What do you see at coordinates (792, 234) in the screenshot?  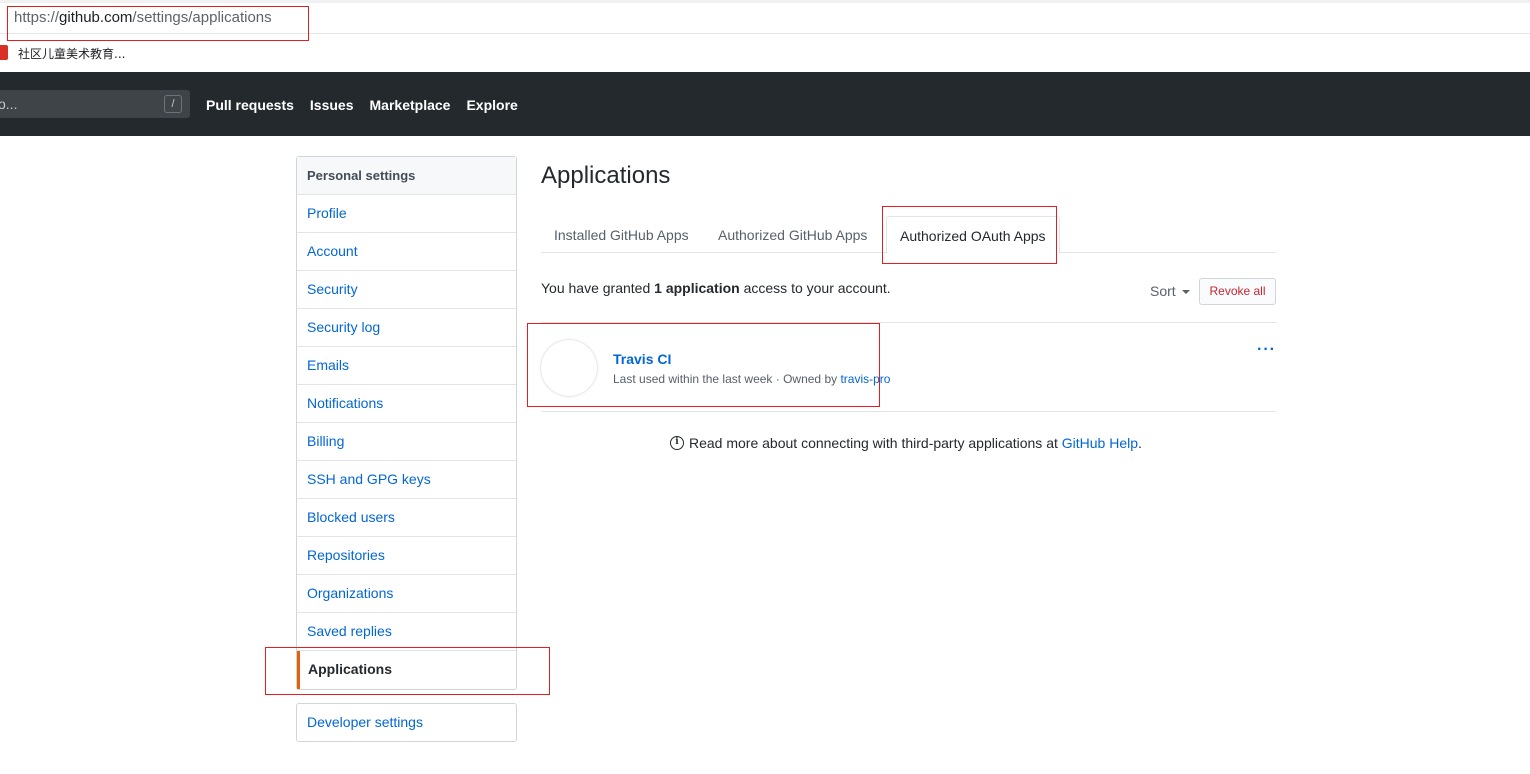 I see `tab-authorized-github-apps: Authorized GitHub Apps` at bounding box center [792, 234].